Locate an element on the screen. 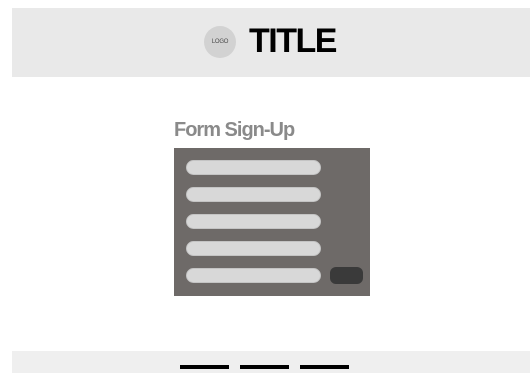  footer-bar is located at coordinates (271, 362).